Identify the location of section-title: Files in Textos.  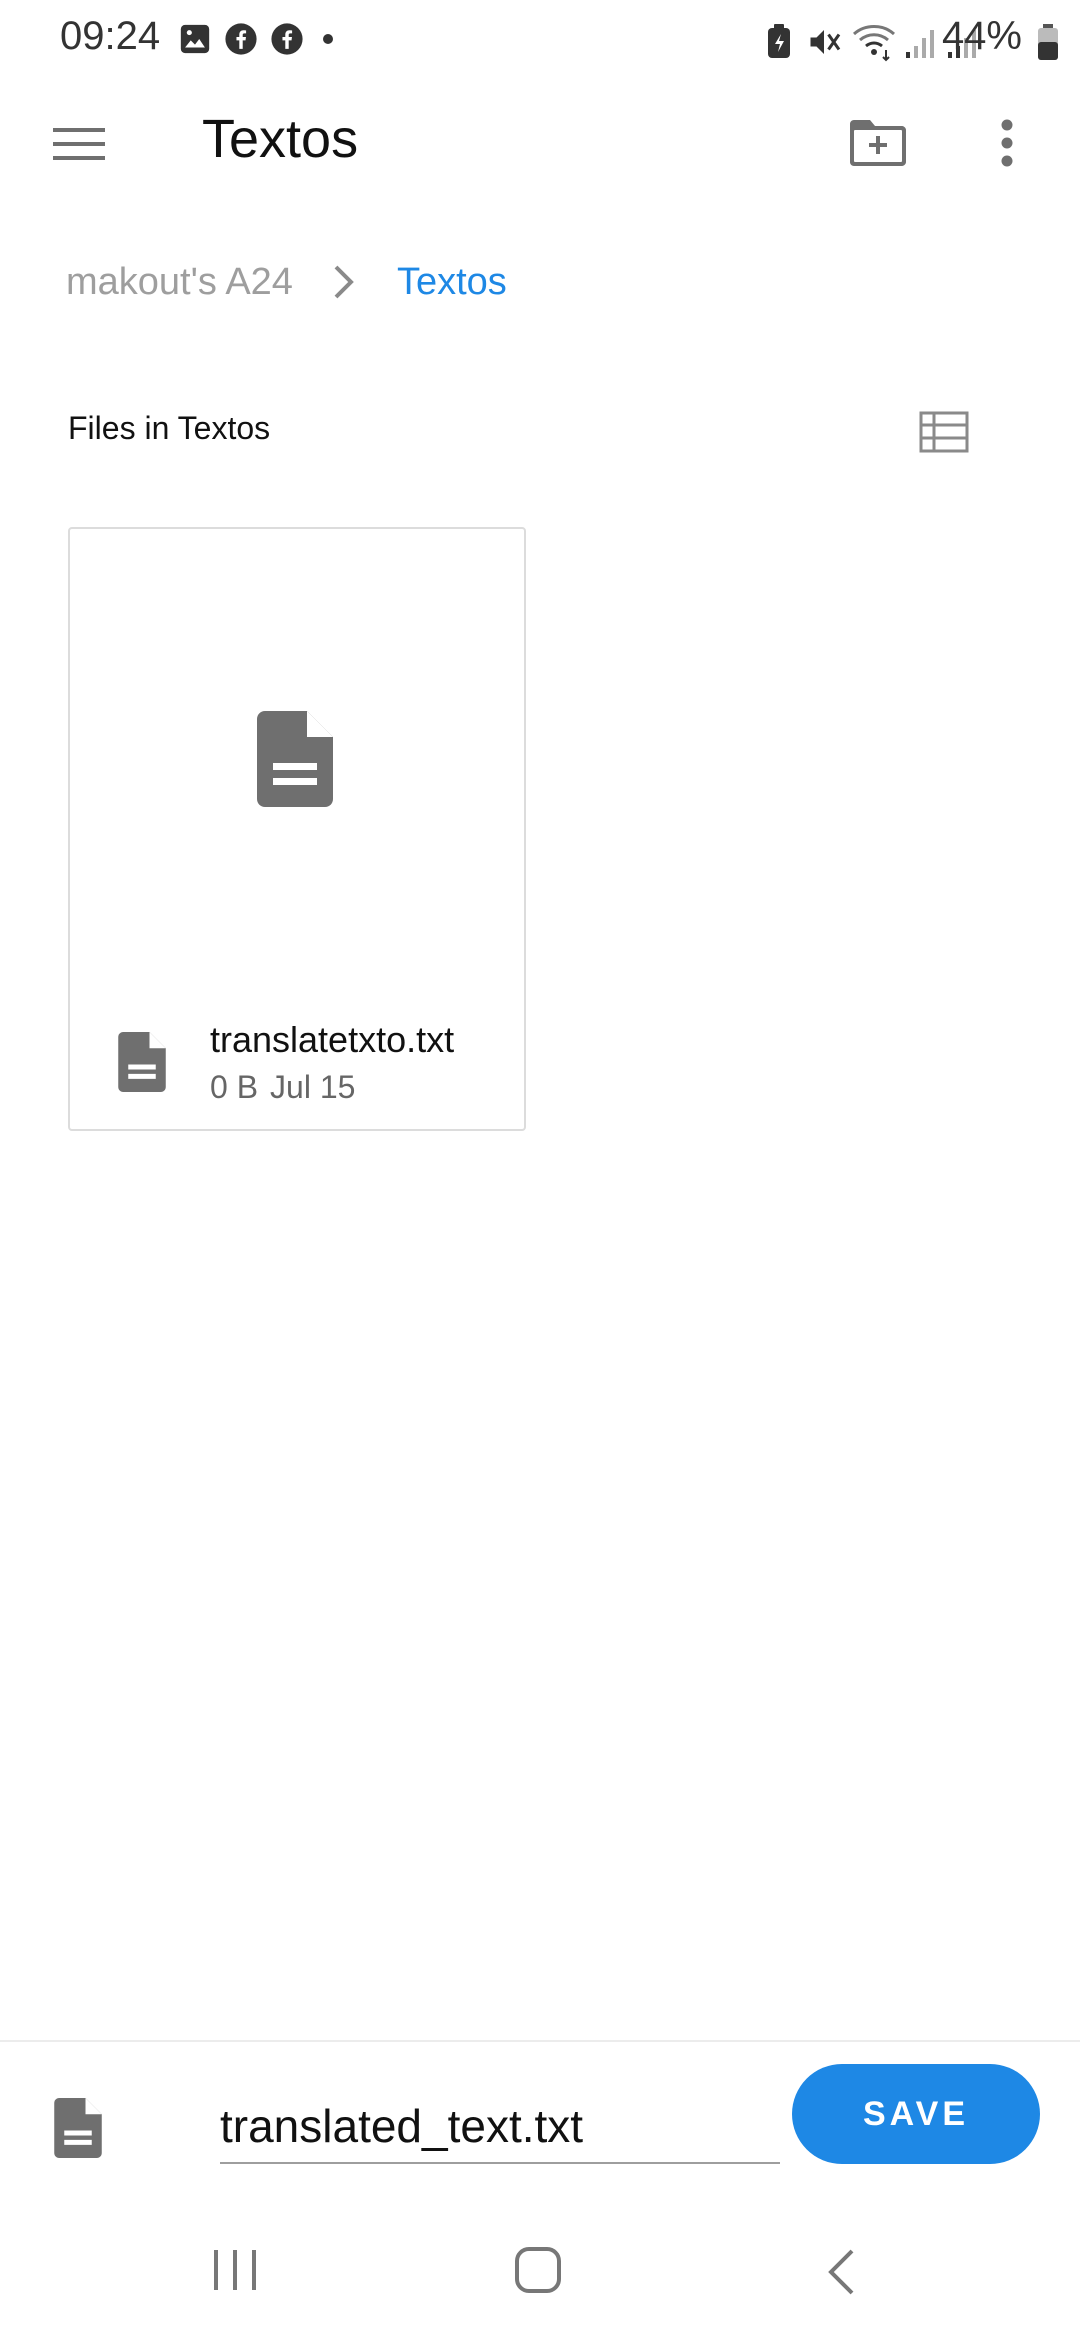
(169, 428).